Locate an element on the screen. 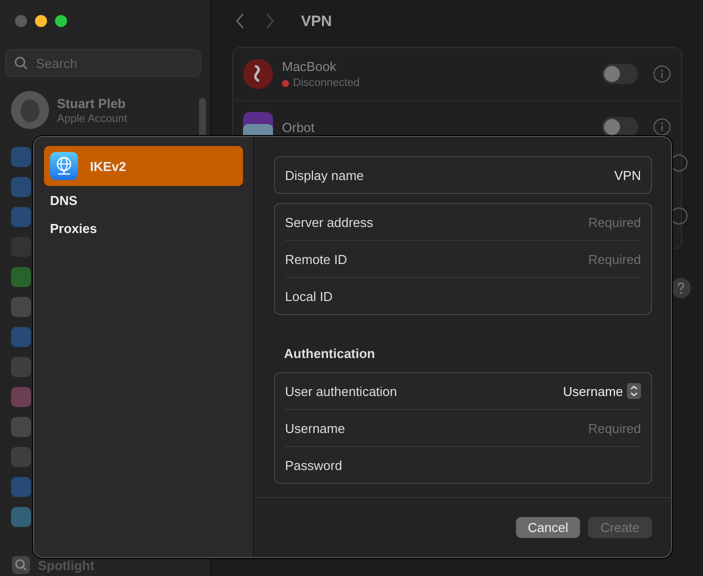 Image resolution: width=703 pixels, height=576 pixels. field-label: Remote ID is located at coordinates (316, 259).